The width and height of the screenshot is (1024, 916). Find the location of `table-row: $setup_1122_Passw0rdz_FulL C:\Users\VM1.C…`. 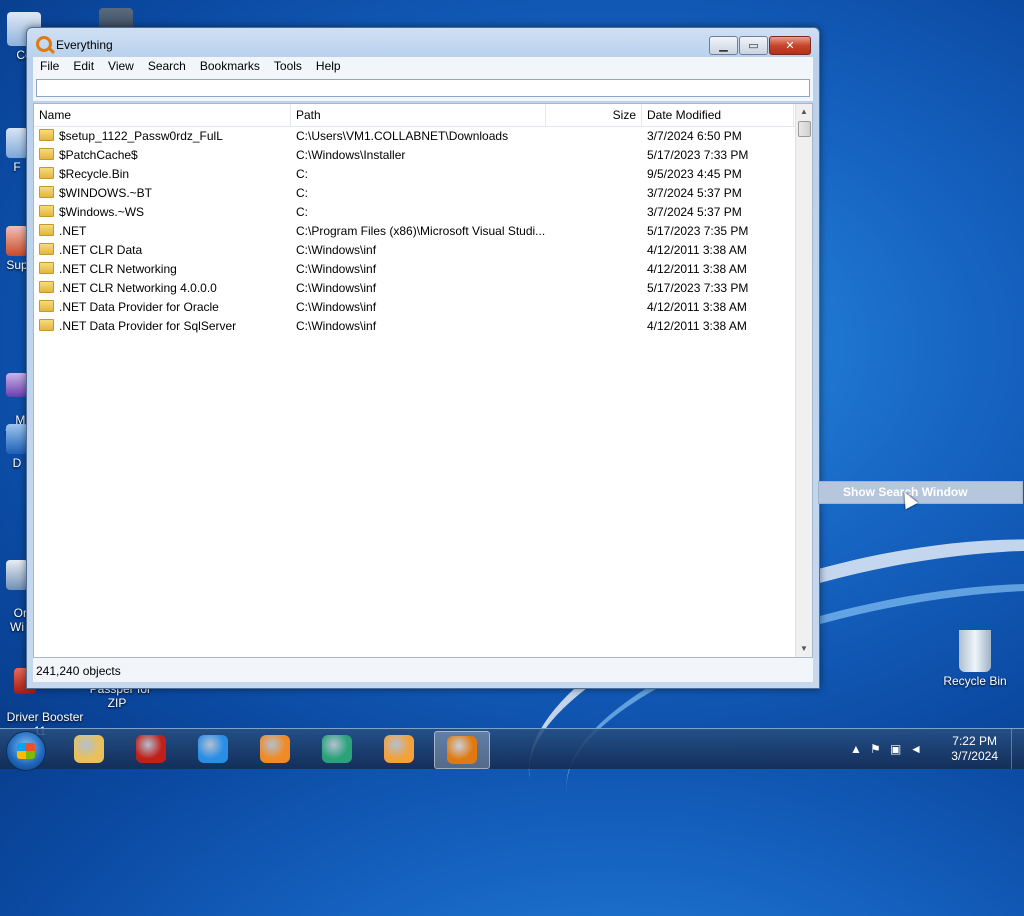

table-row: $setup_1122_Passw0rdz_FulL C:\Users\VM1.C… is located at coordinates (415, 136).